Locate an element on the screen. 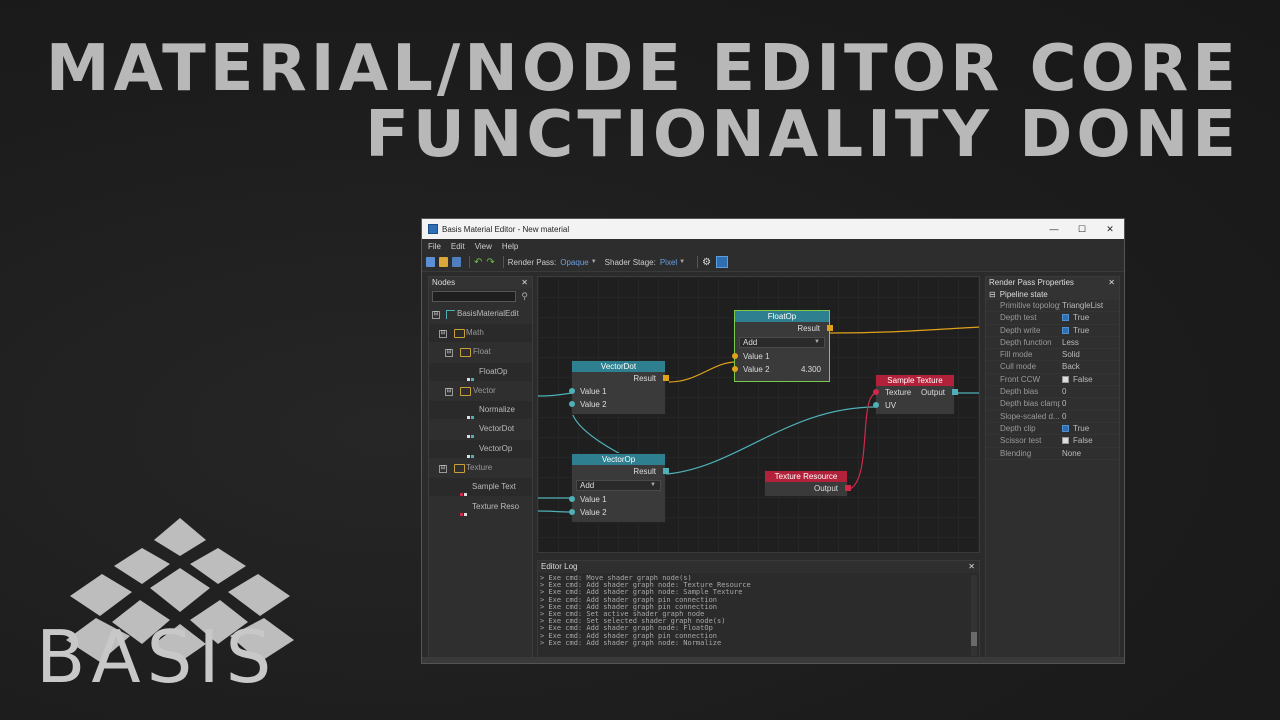  prop-row: Primitive topology TriangleList is located at coordinates (1052, 306).